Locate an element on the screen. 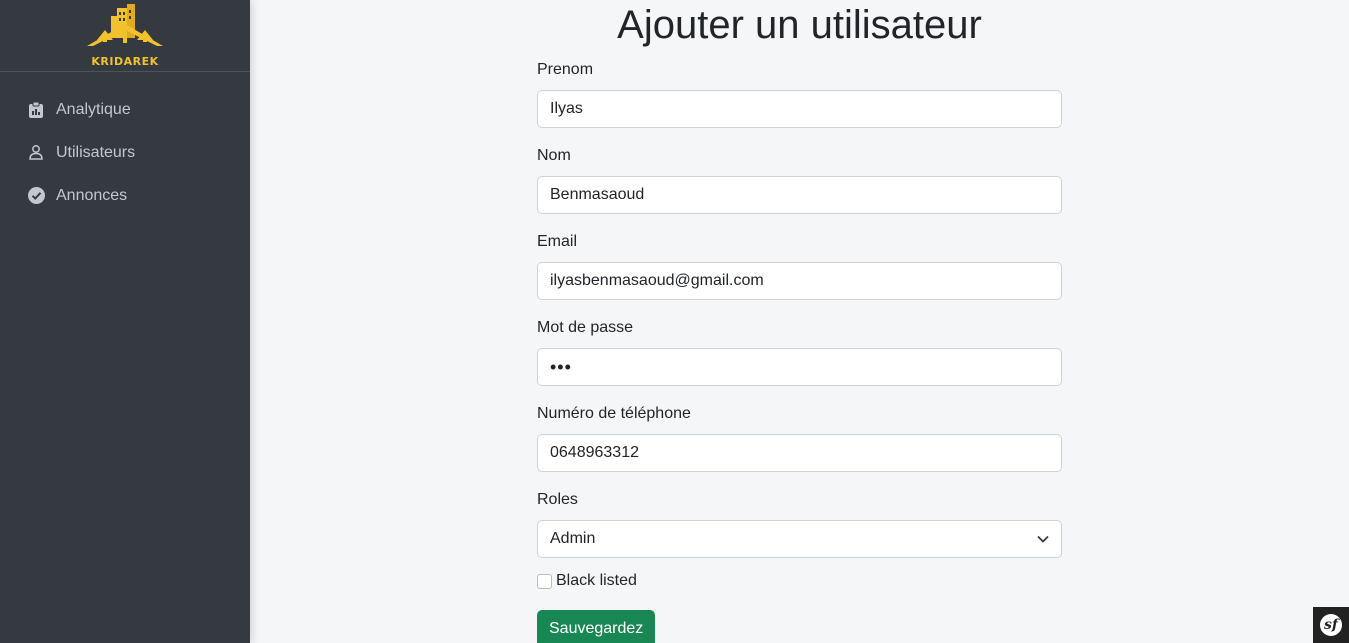 The image size is (1349, 643). roles-select: Admin is located at coordinates (799, 539).